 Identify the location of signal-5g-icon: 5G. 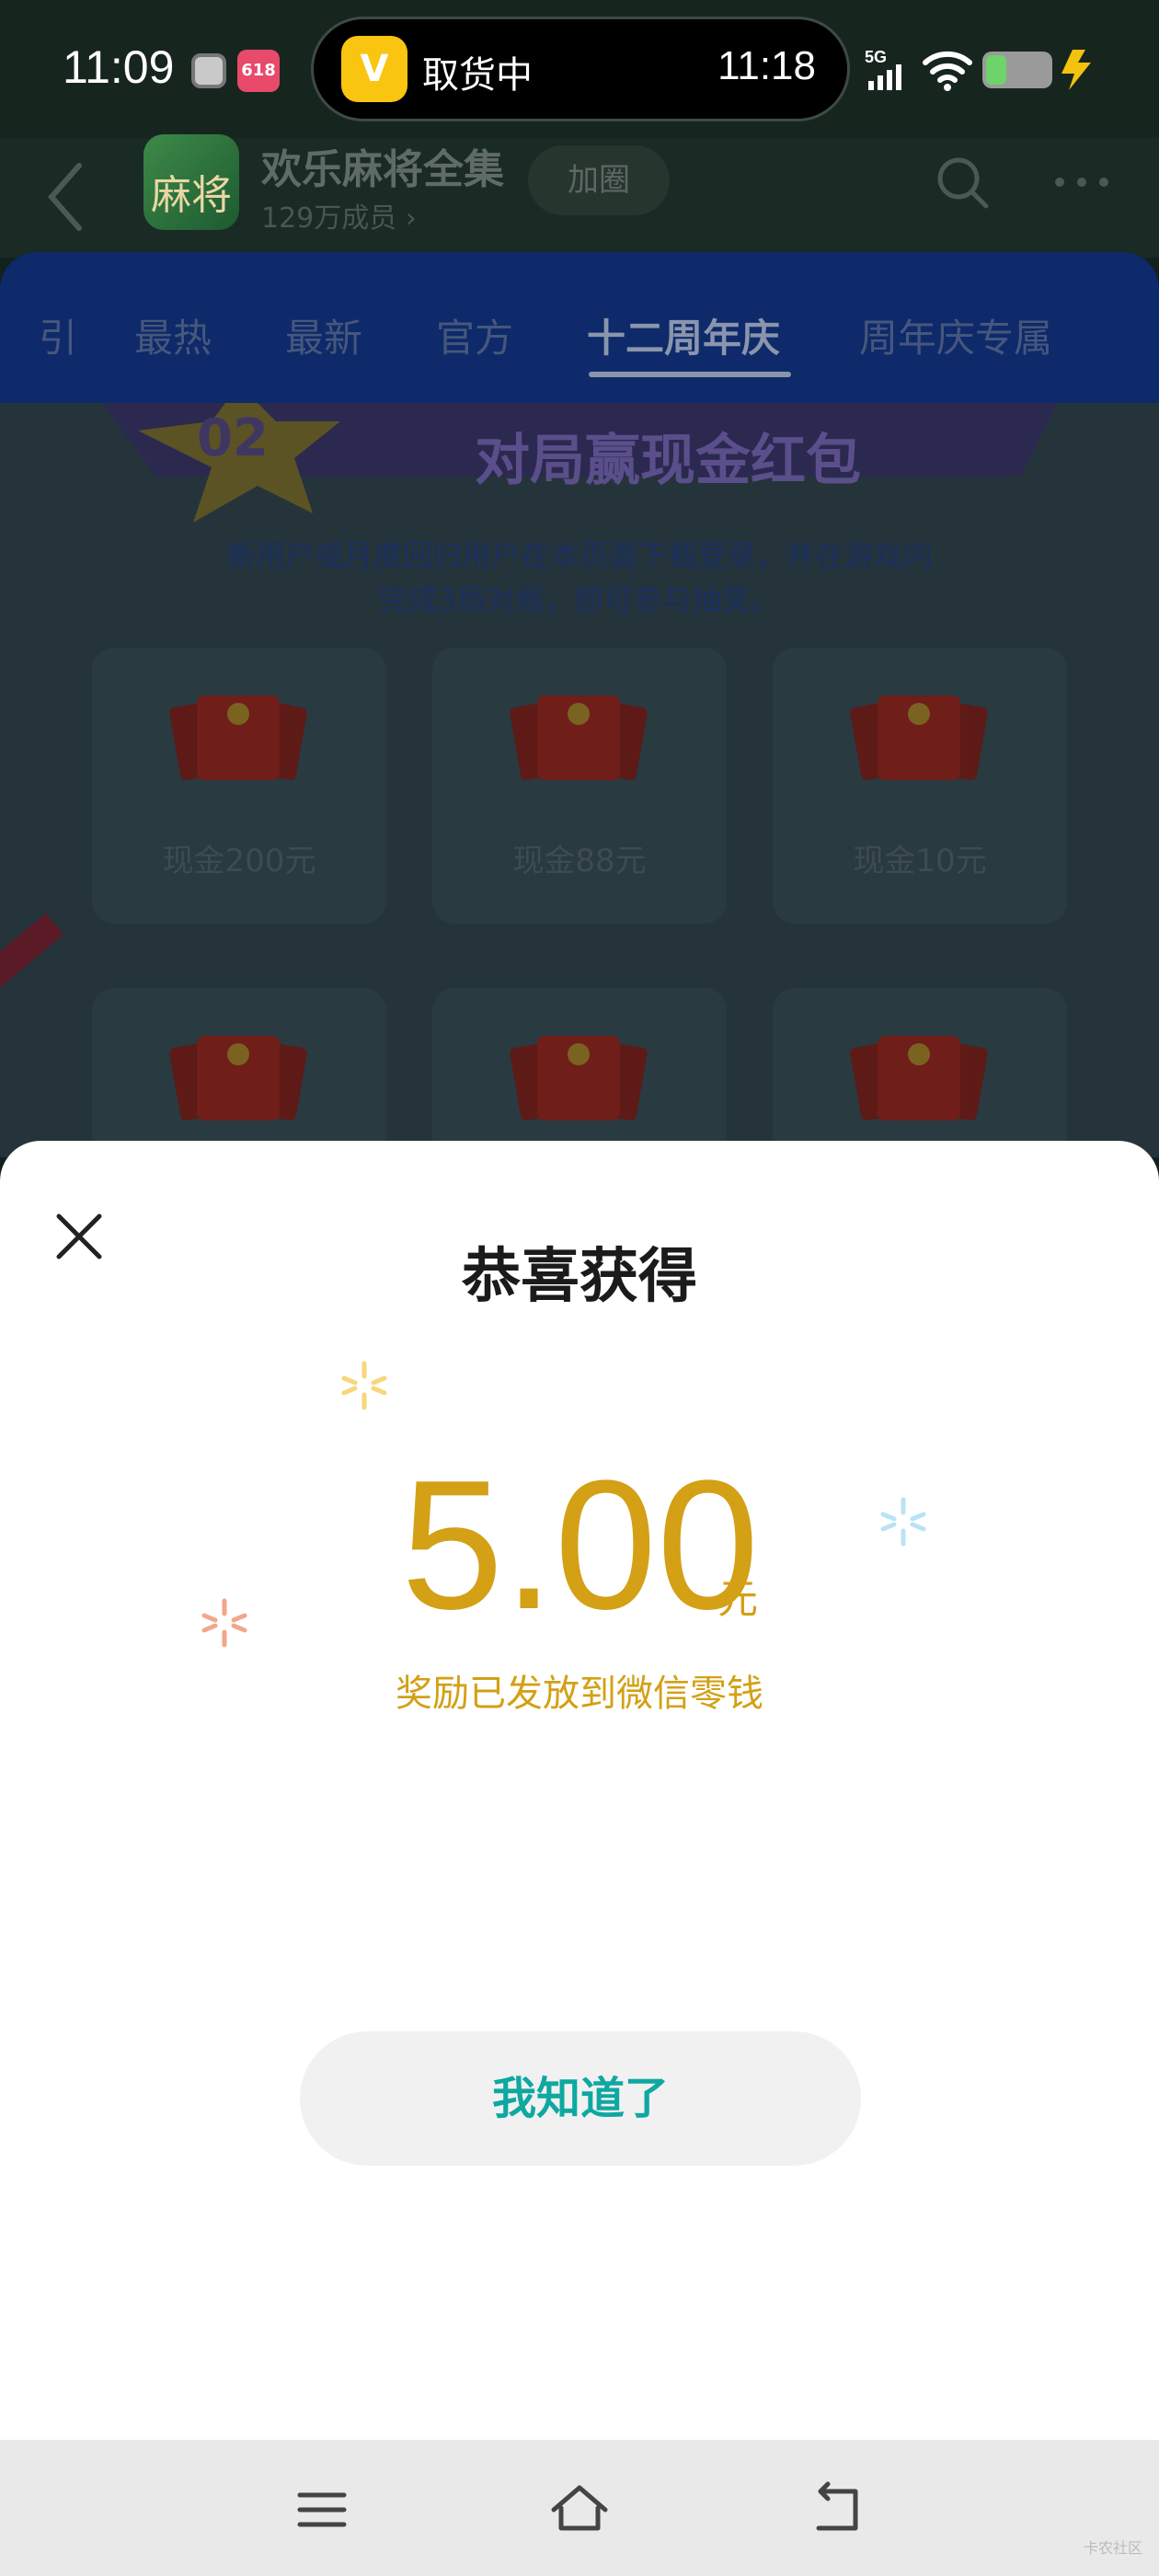
(883, 69).